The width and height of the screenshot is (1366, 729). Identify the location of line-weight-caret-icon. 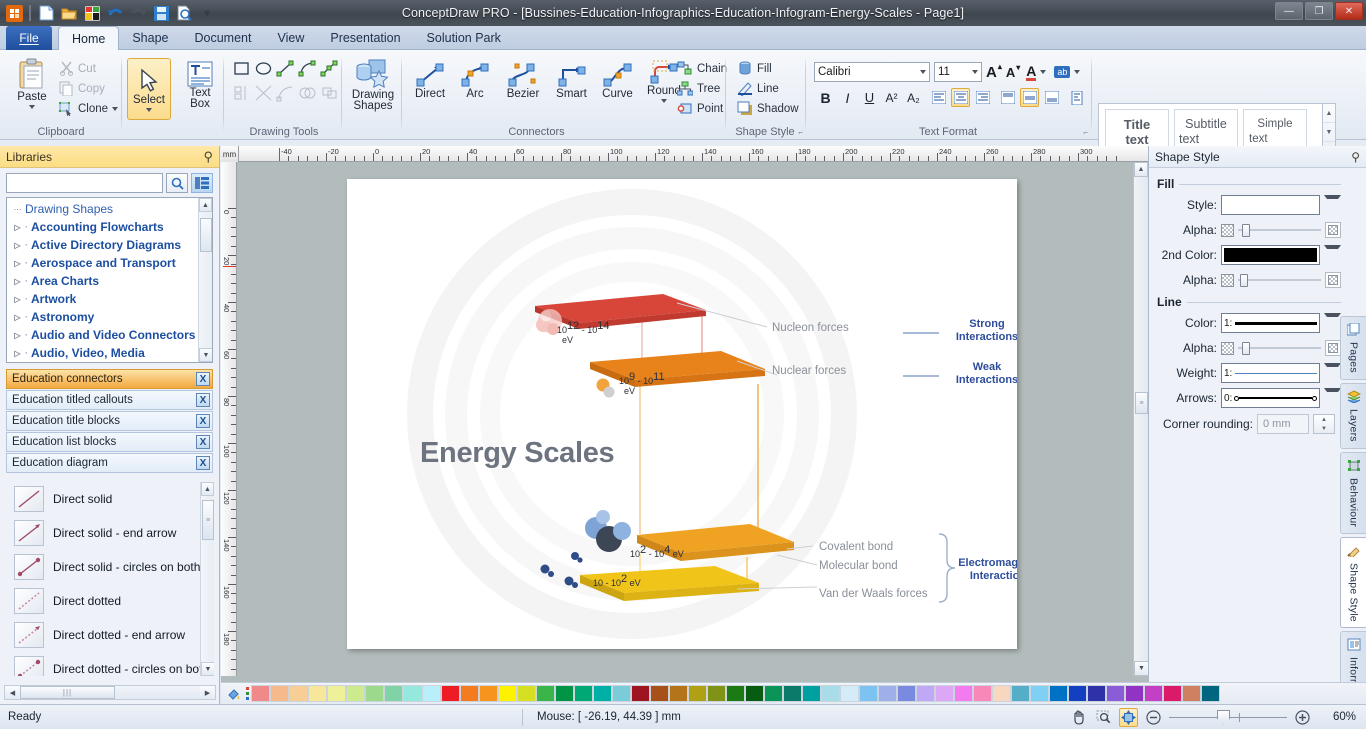
(1332, 373).